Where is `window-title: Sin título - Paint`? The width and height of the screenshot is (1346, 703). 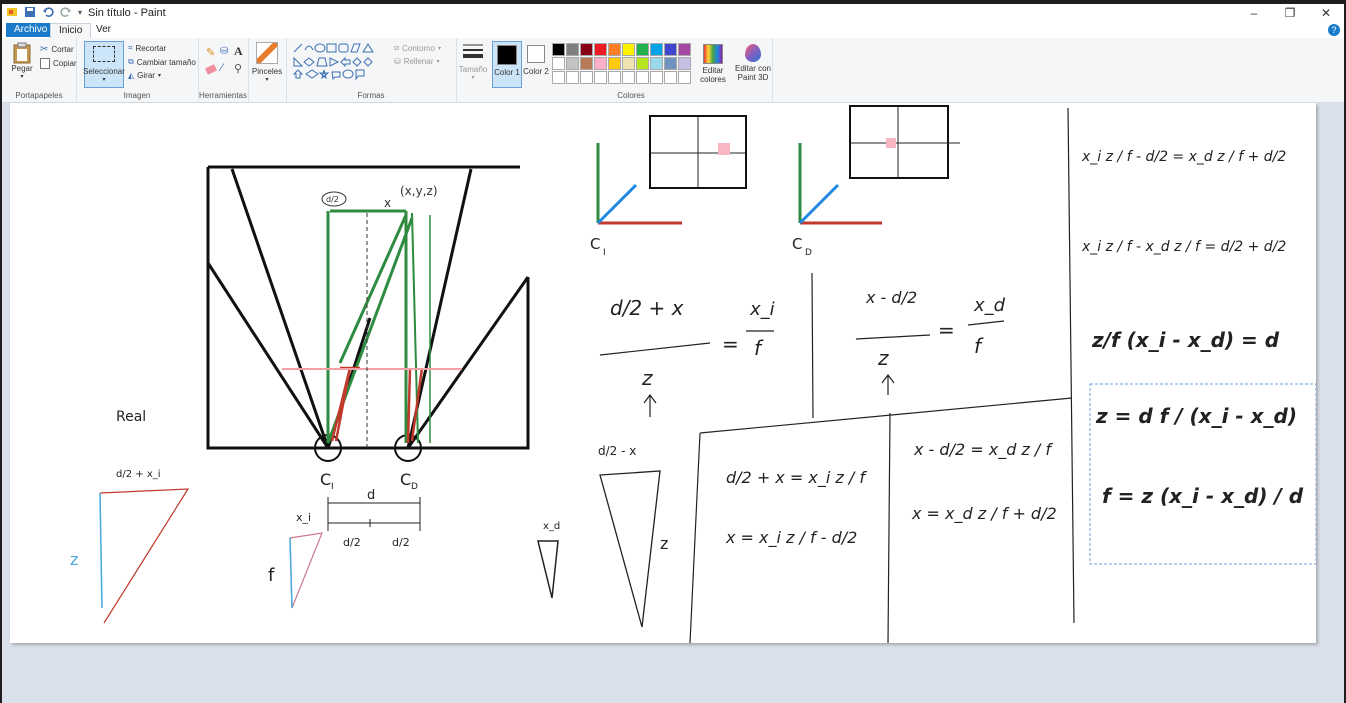
window-title: Sin título - Paint is located at coordinates (127, 13).